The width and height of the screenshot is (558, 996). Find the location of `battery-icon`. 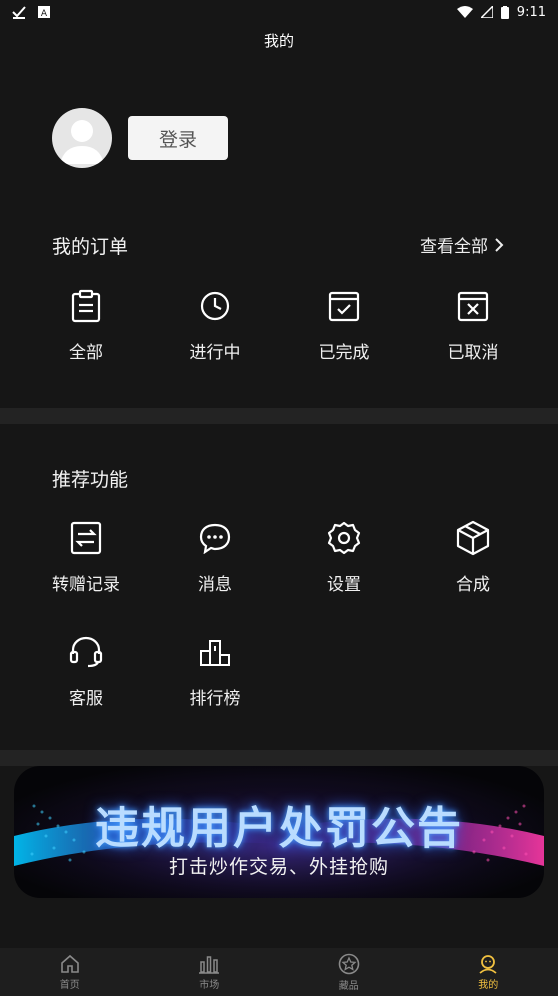

battery-icon is located at coordinates (504, 12).